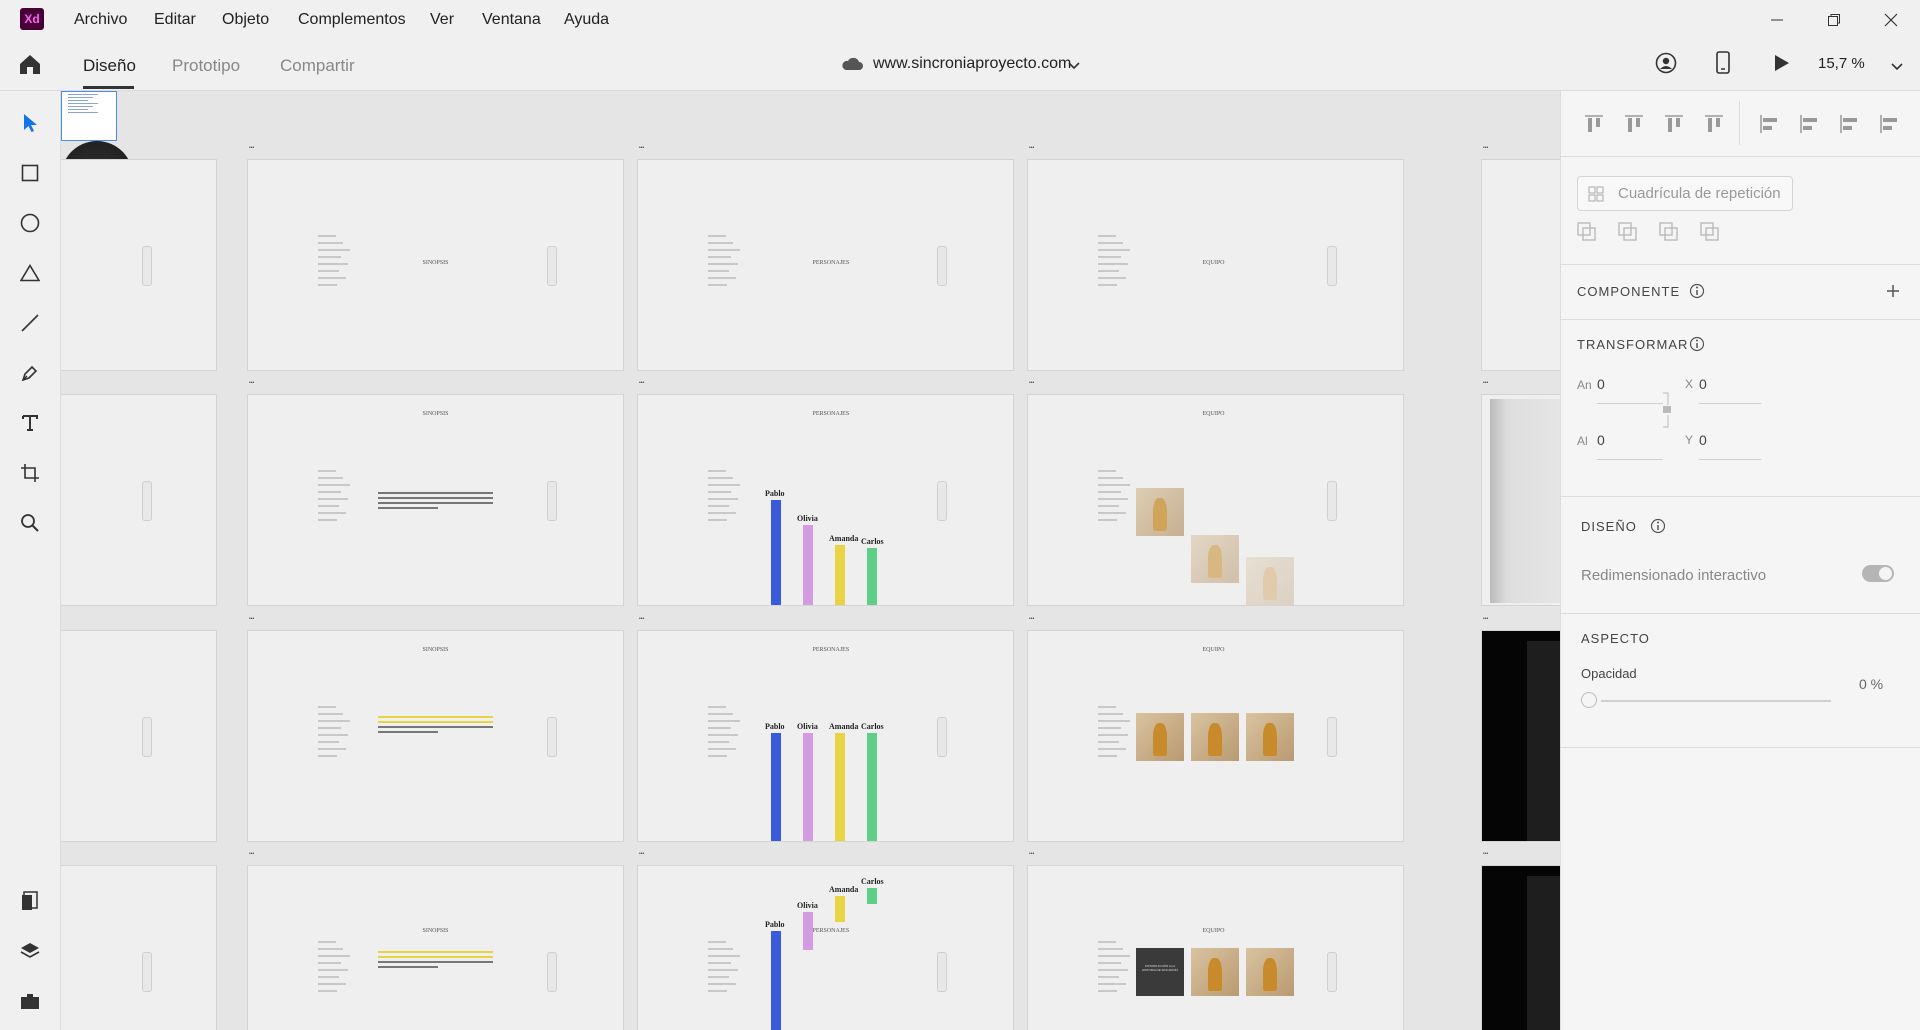 Image resolution: width=1920 pixels, height=1030 pixels. I want to click on layers-icon, so click(30, 951).